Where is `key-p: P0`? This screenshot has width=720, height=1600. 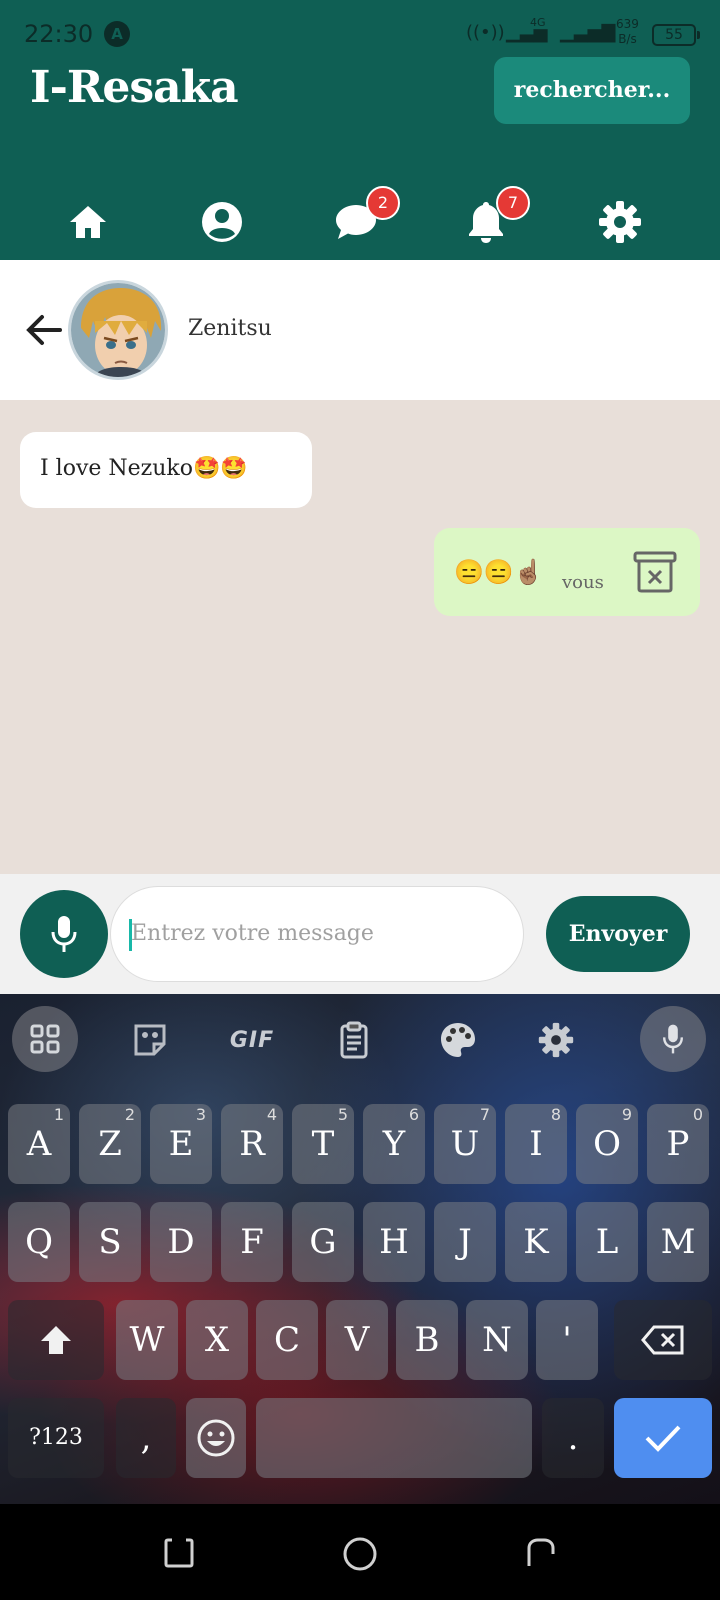
key-p: P0 is located at coordinates (678, 1144).